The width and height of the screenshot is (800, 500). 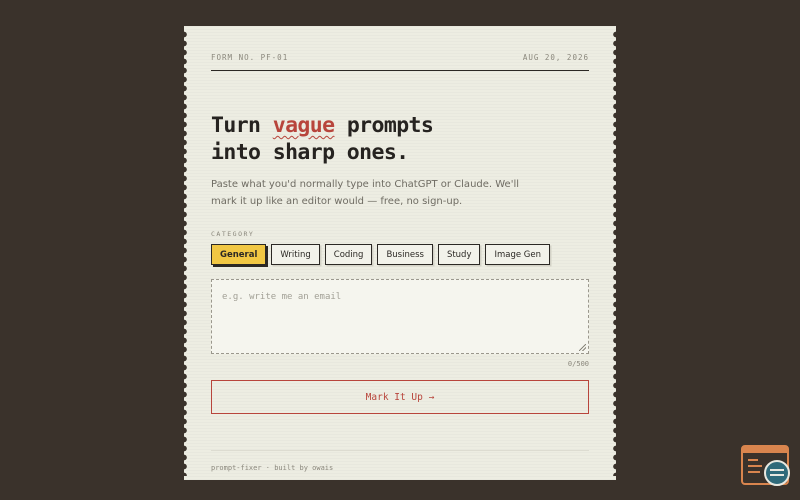 What do you see at coordinates (233, 234) in the screenshot?
I see `category-label: CATEGORY` at bounding box center [233, 234].